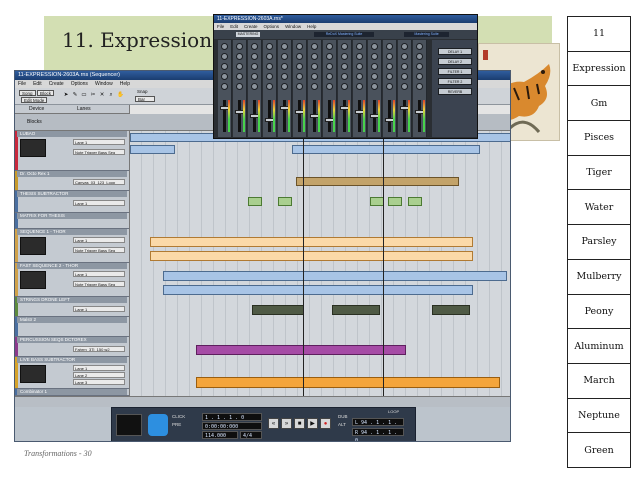 This screenshot has width=640, height=480. Describe the element at coordinates (220, 435) in the screenshot. I see `tempo-display: 114.000` at that location.